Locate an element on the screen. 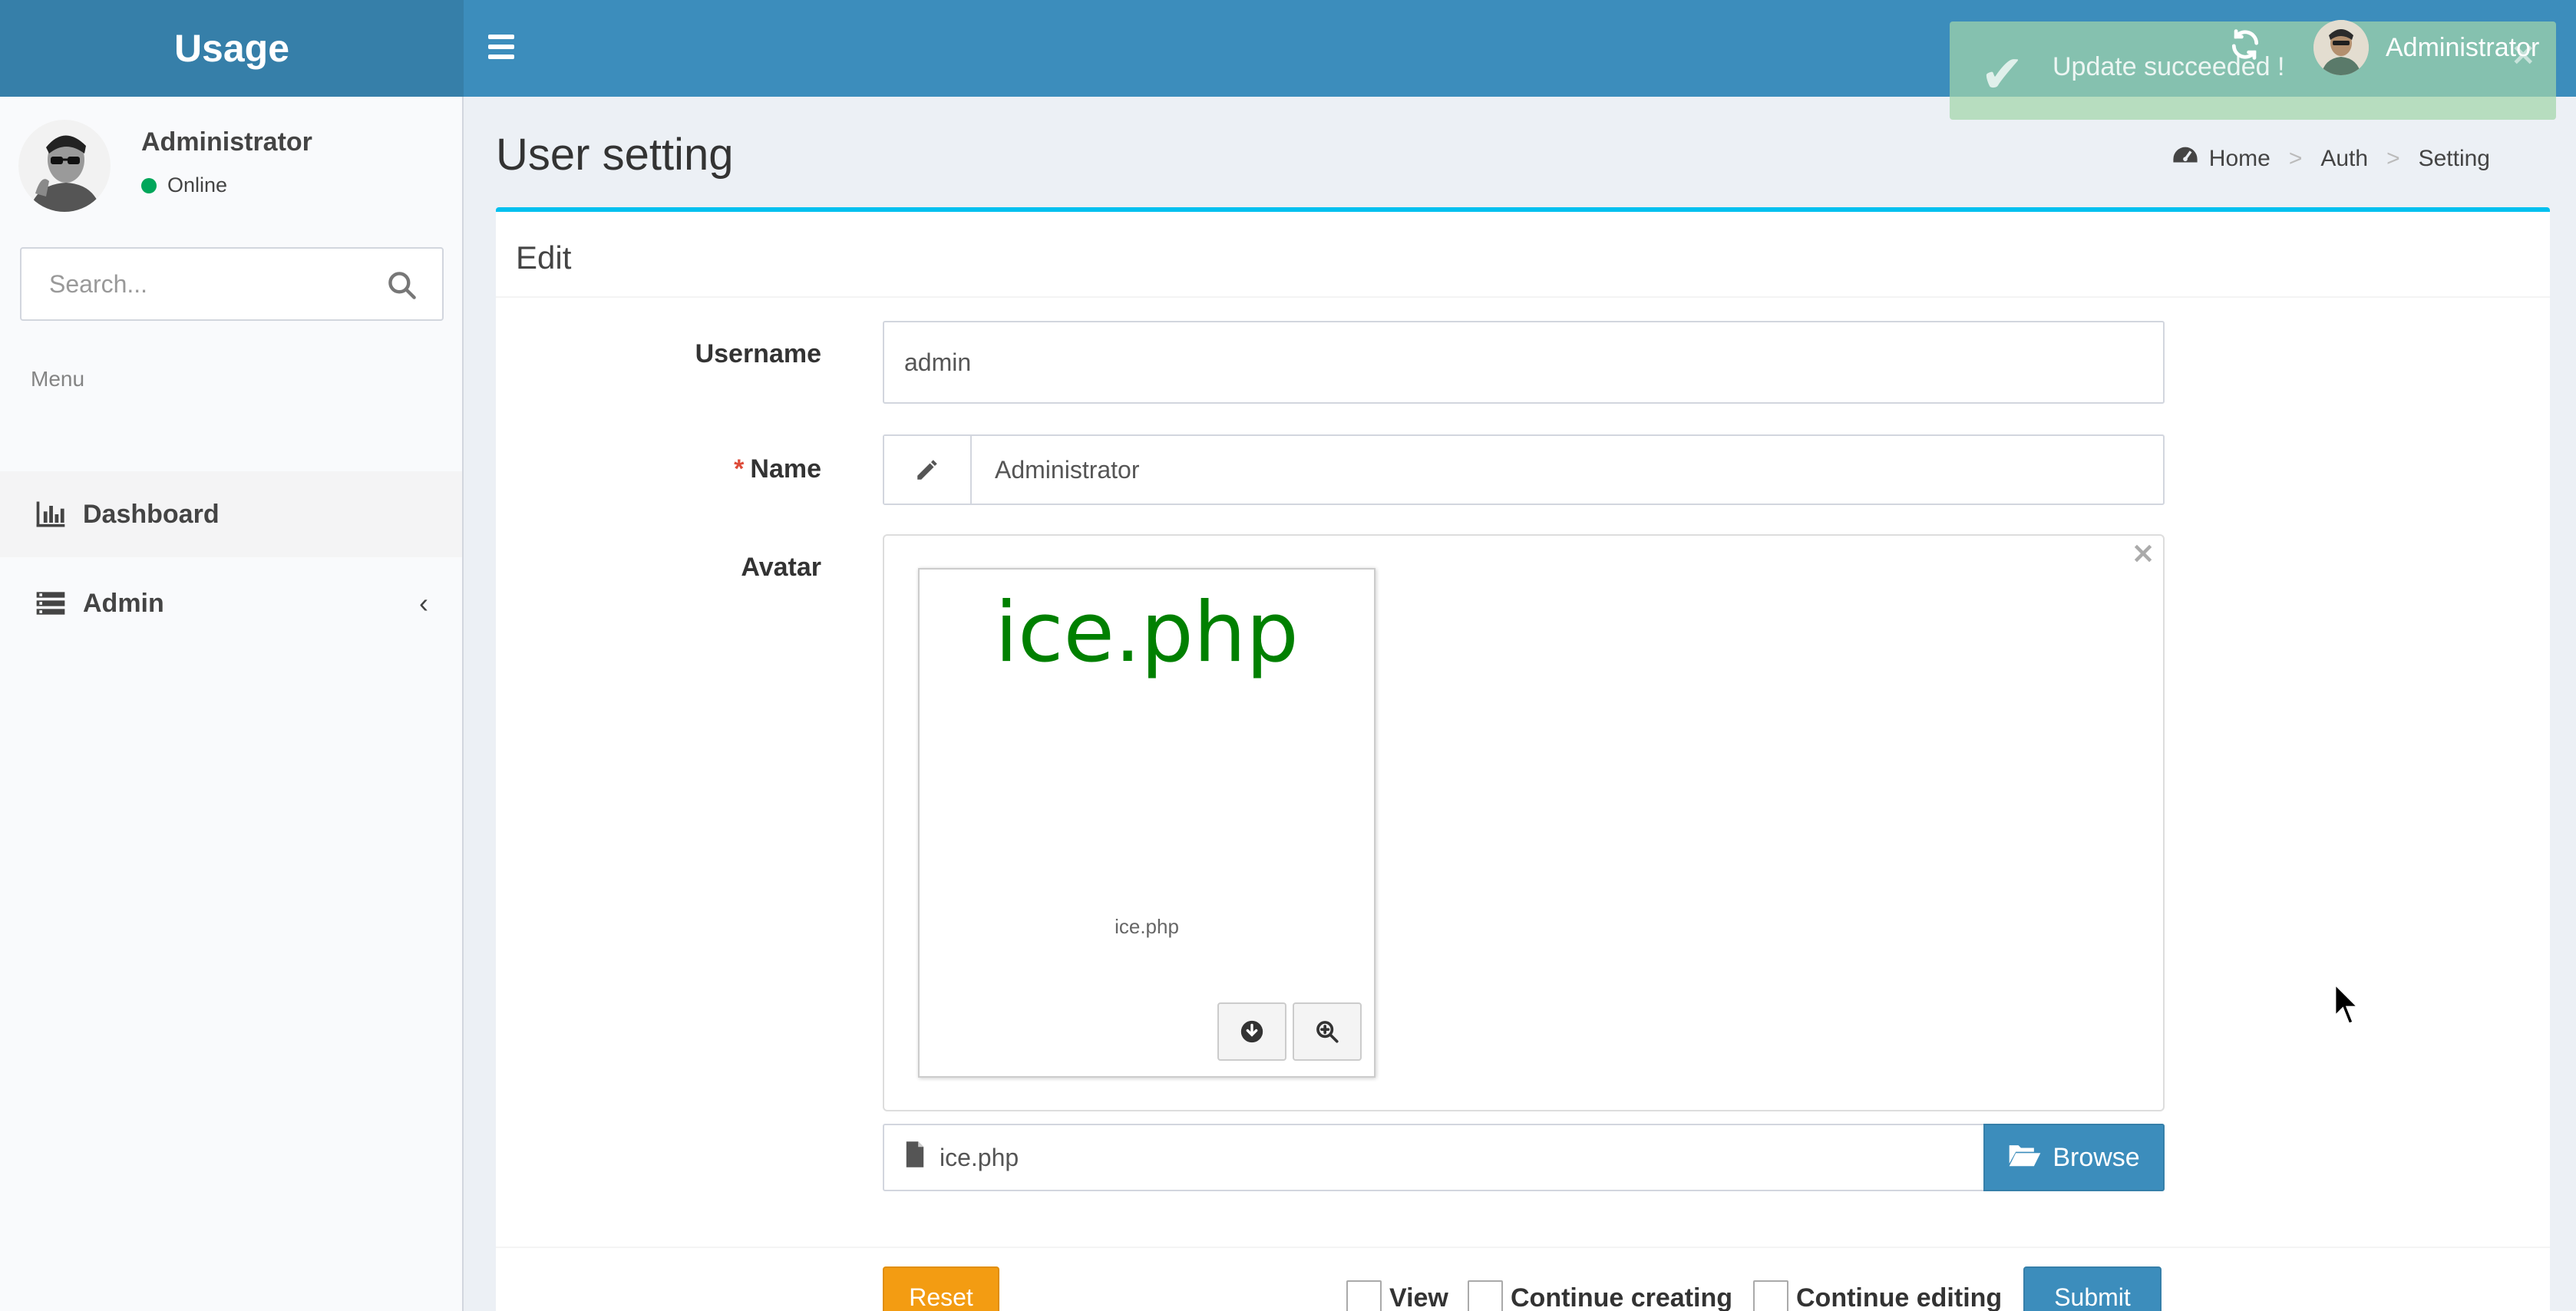 Image resolution: width=2576 pixels, height=1311 pixels. zoom-in-icon is located at coordinates (1327, 1032).